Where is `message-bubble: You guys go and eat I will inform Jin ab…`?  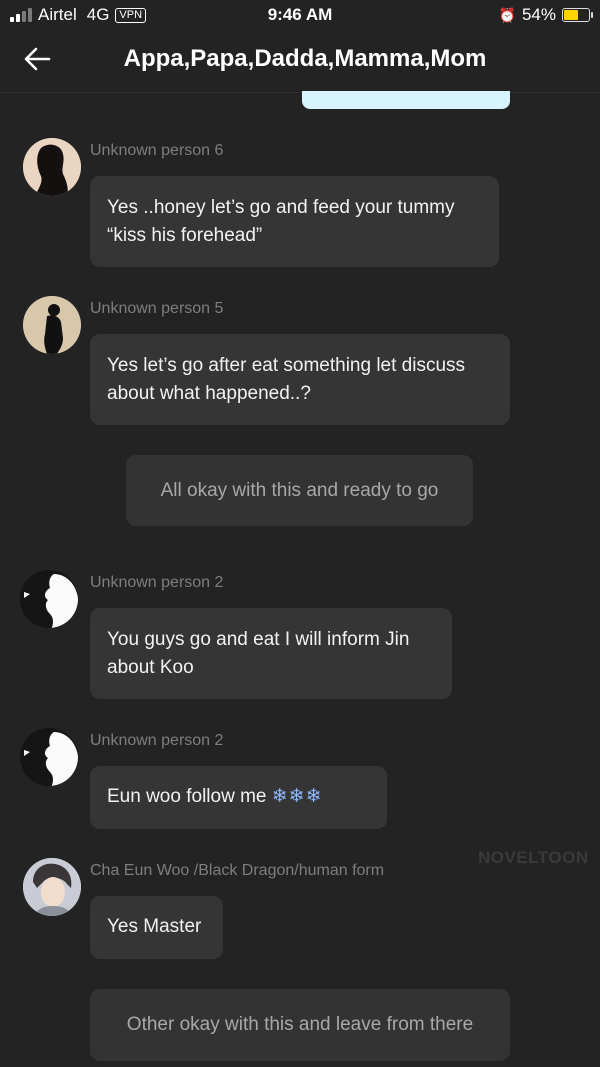 message-bubble: You guys go and eat I will inform Jin ab… is located at coordinates (271, 653).